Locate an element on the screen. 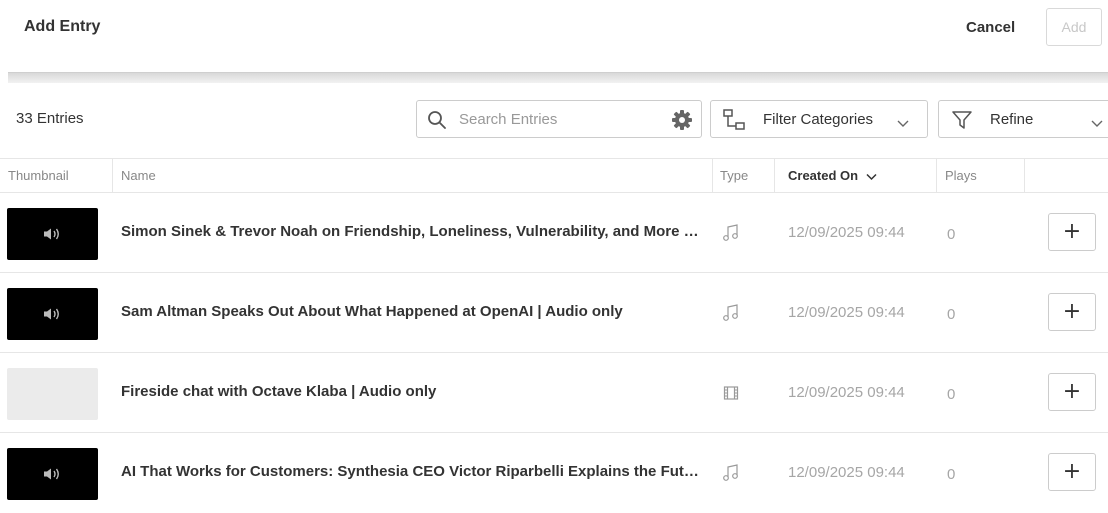 Image resolution: width=1108 pixels, height=513 pixels. column-header-actions is located at coordinates (1066, 175).